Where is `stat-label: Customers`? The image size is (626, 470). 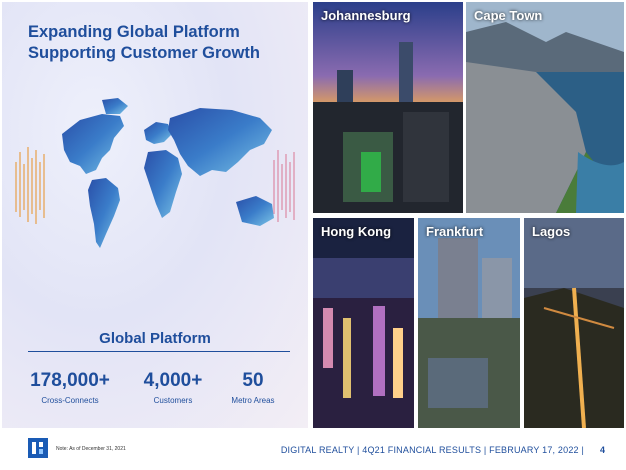 stat-label: Customers is located at coordinates (173, 400).